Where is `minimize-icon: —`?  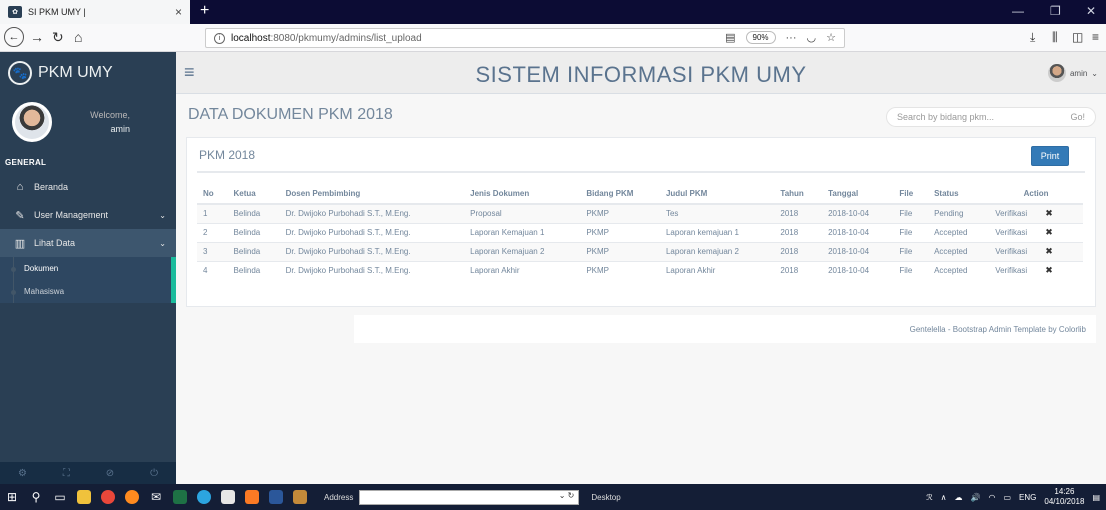 minimize-icon: — is located at coordinates (1018, 11).